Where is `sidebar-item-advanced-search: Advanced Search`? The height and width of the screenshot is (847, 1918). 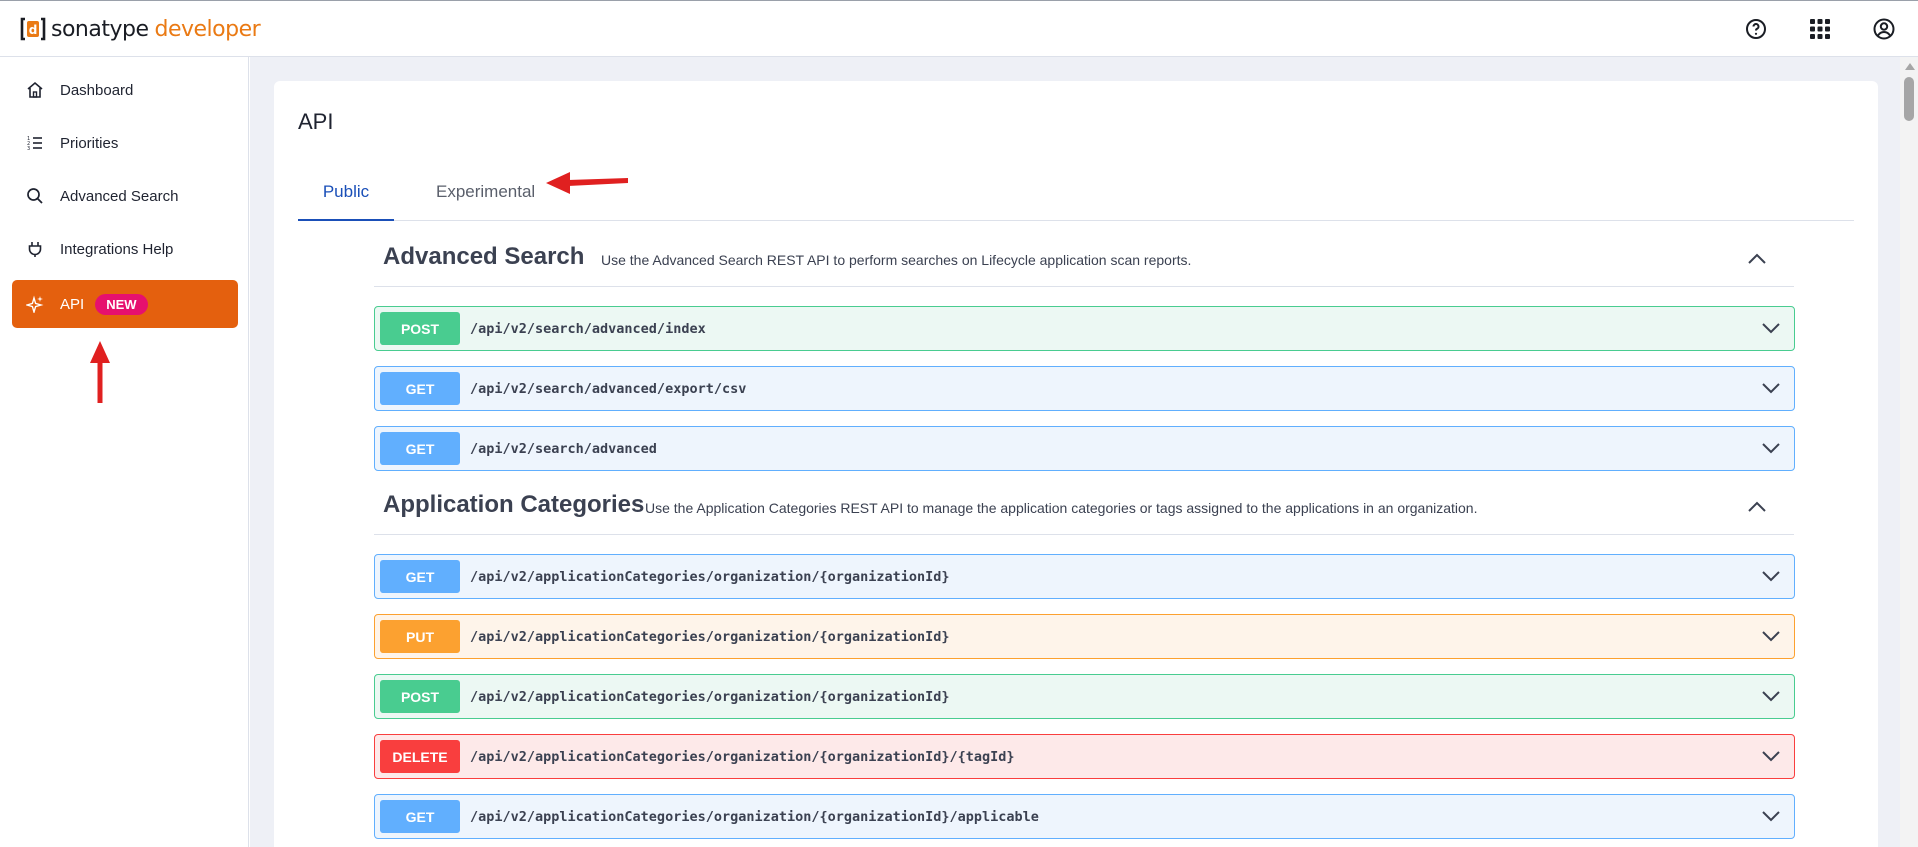
sidebar-item-advanced-search: Advanced Search is located at coordinates (125, 196).